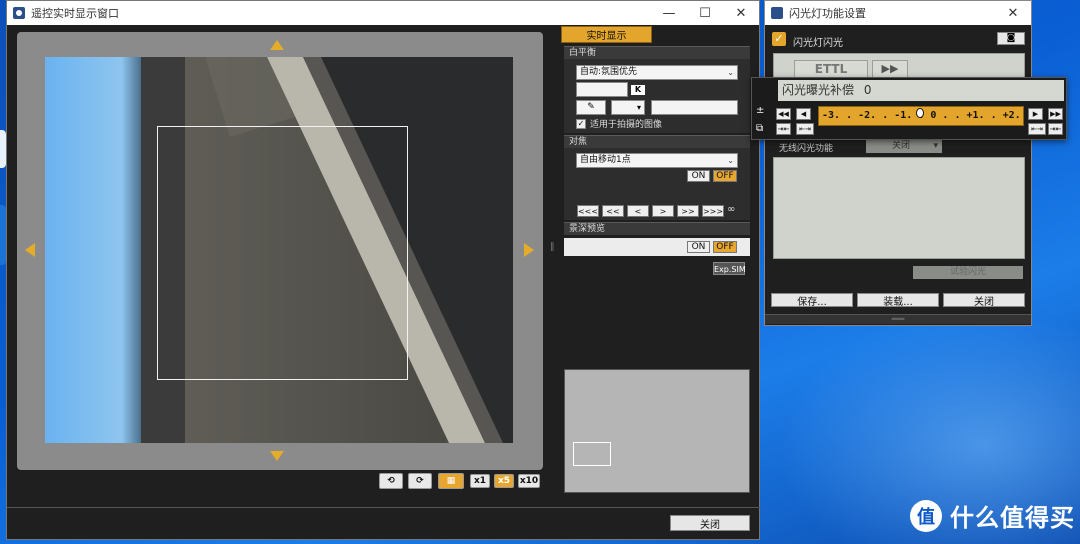 Image resolution: width=1080 pixels, height=544 pixels. What do you see at coordinates (657, 228) in the screenshot?
I see `dof-preview-header: 景深预览` at bounding box center [657, 228].